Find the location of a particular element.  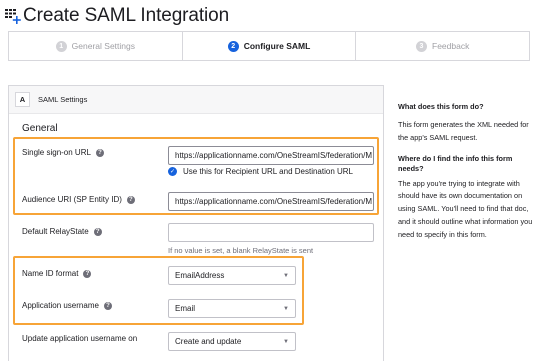

update-username-label-text: Update application username on is located at coordinates (80, 338).